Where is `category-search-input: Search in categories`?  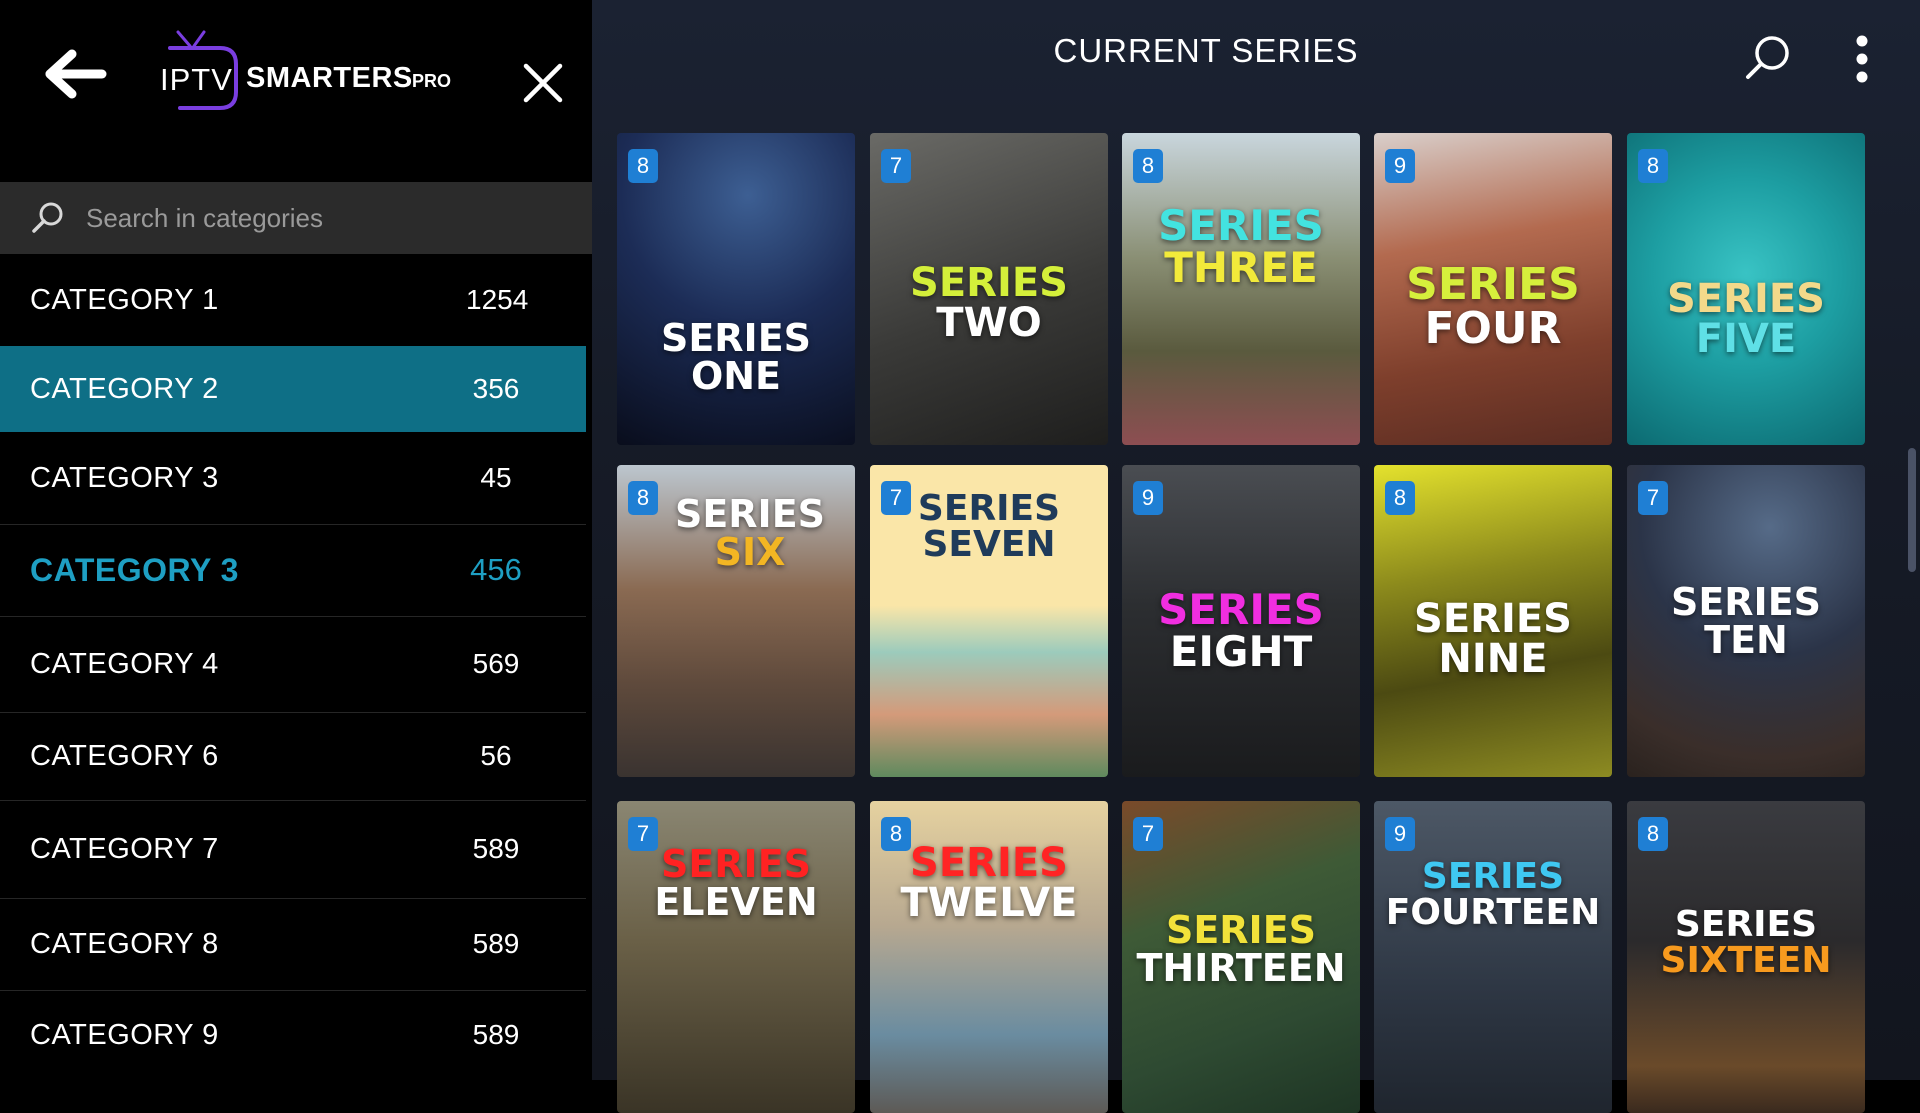
category-search-input: Search in categories is located at coordinates (296, 218).